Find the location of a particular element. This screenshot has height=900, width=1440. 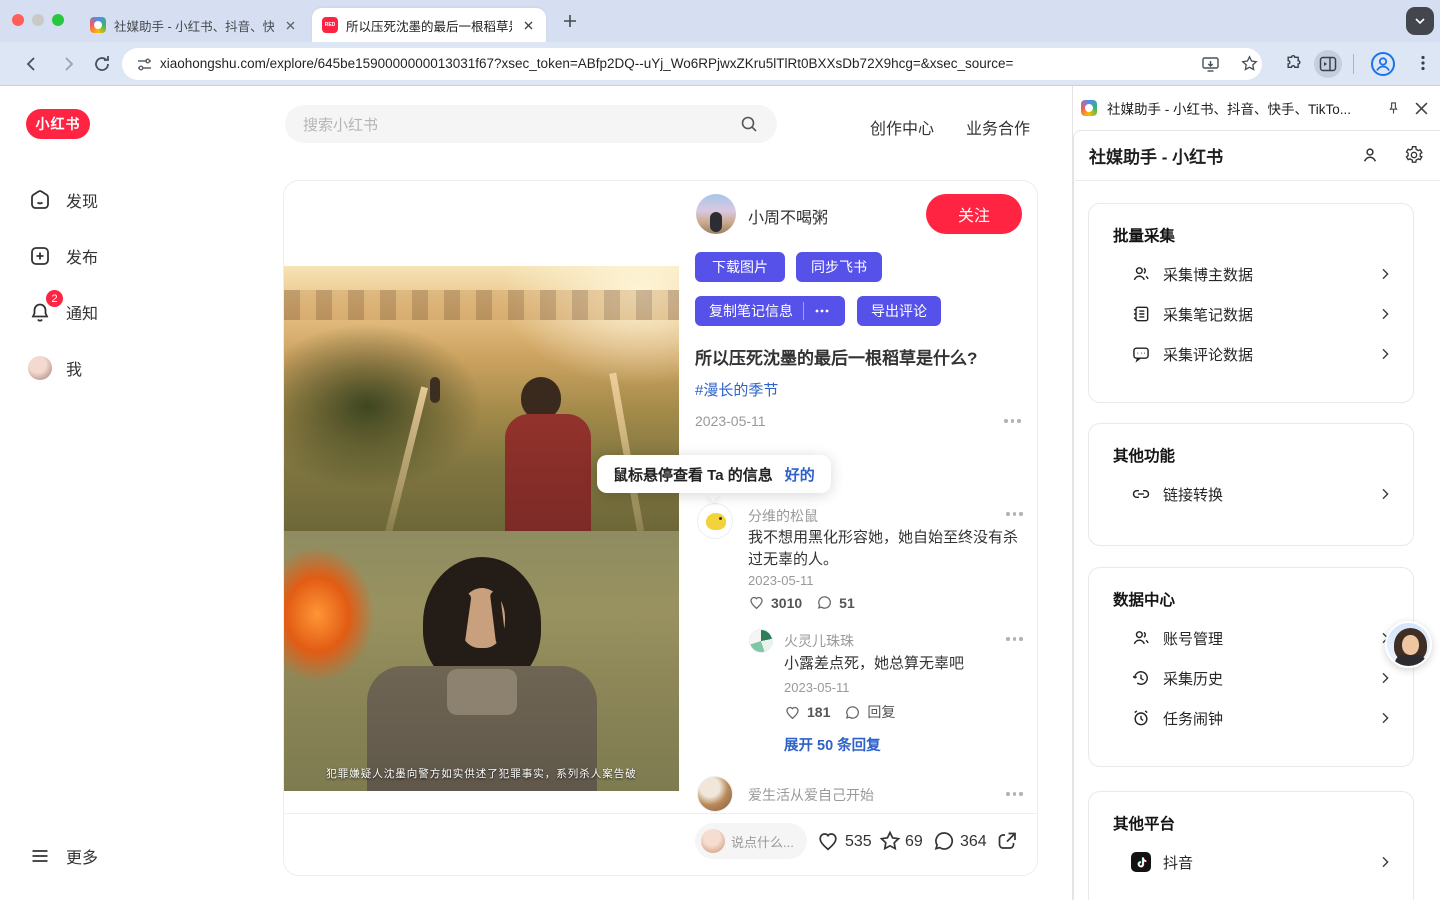

browser-menu-icon is located at coordinates (1423, 63).